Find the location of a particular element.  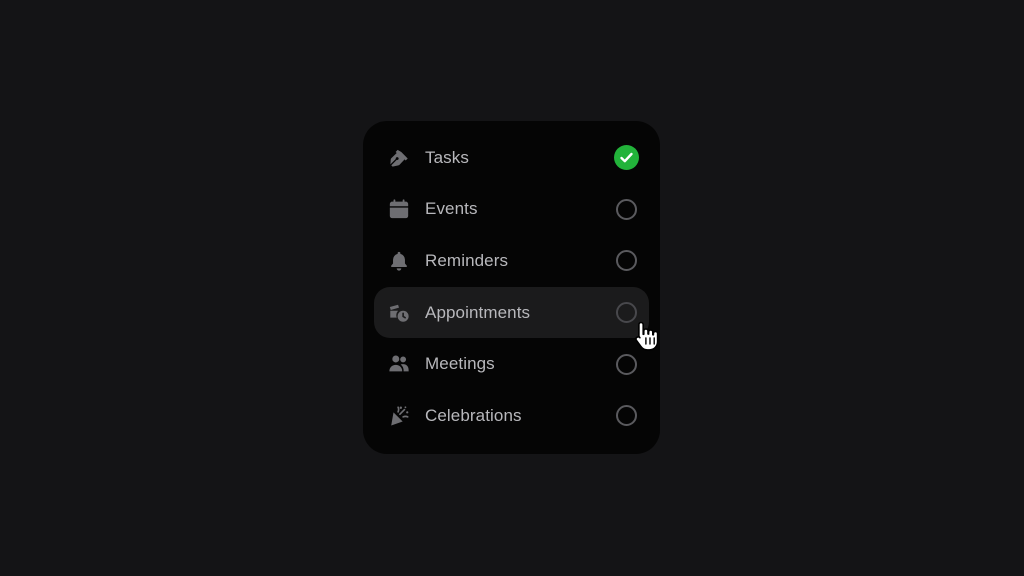

list-item-events: Events is located at coordinates (511, 210).